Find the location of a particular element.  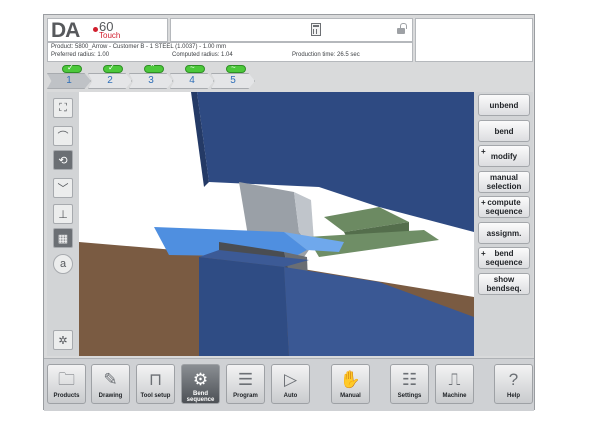

nav-bend-sequence: ⚙ Bend sequence is located at coordinates (200, 384).